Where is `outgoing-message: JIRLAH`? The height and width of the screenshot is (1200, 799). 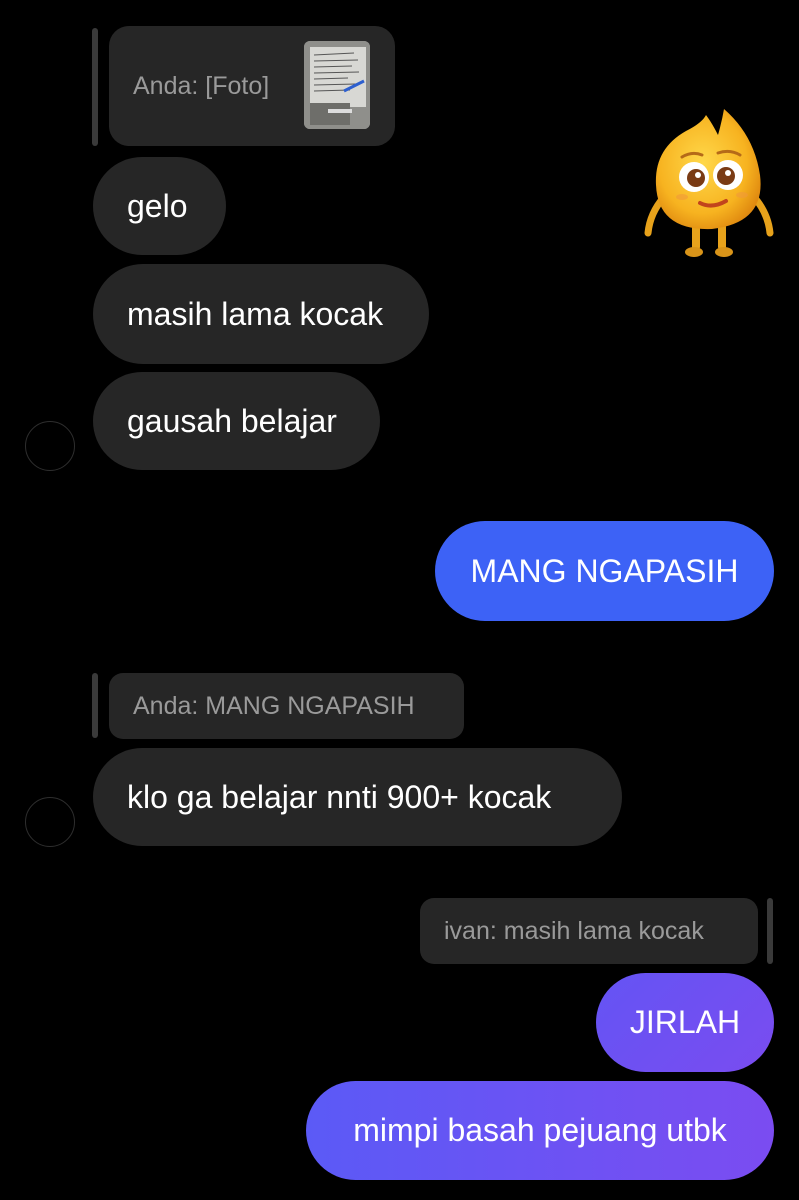
outgoing-message: JIRLAH is located at coordinates (685, 1022).